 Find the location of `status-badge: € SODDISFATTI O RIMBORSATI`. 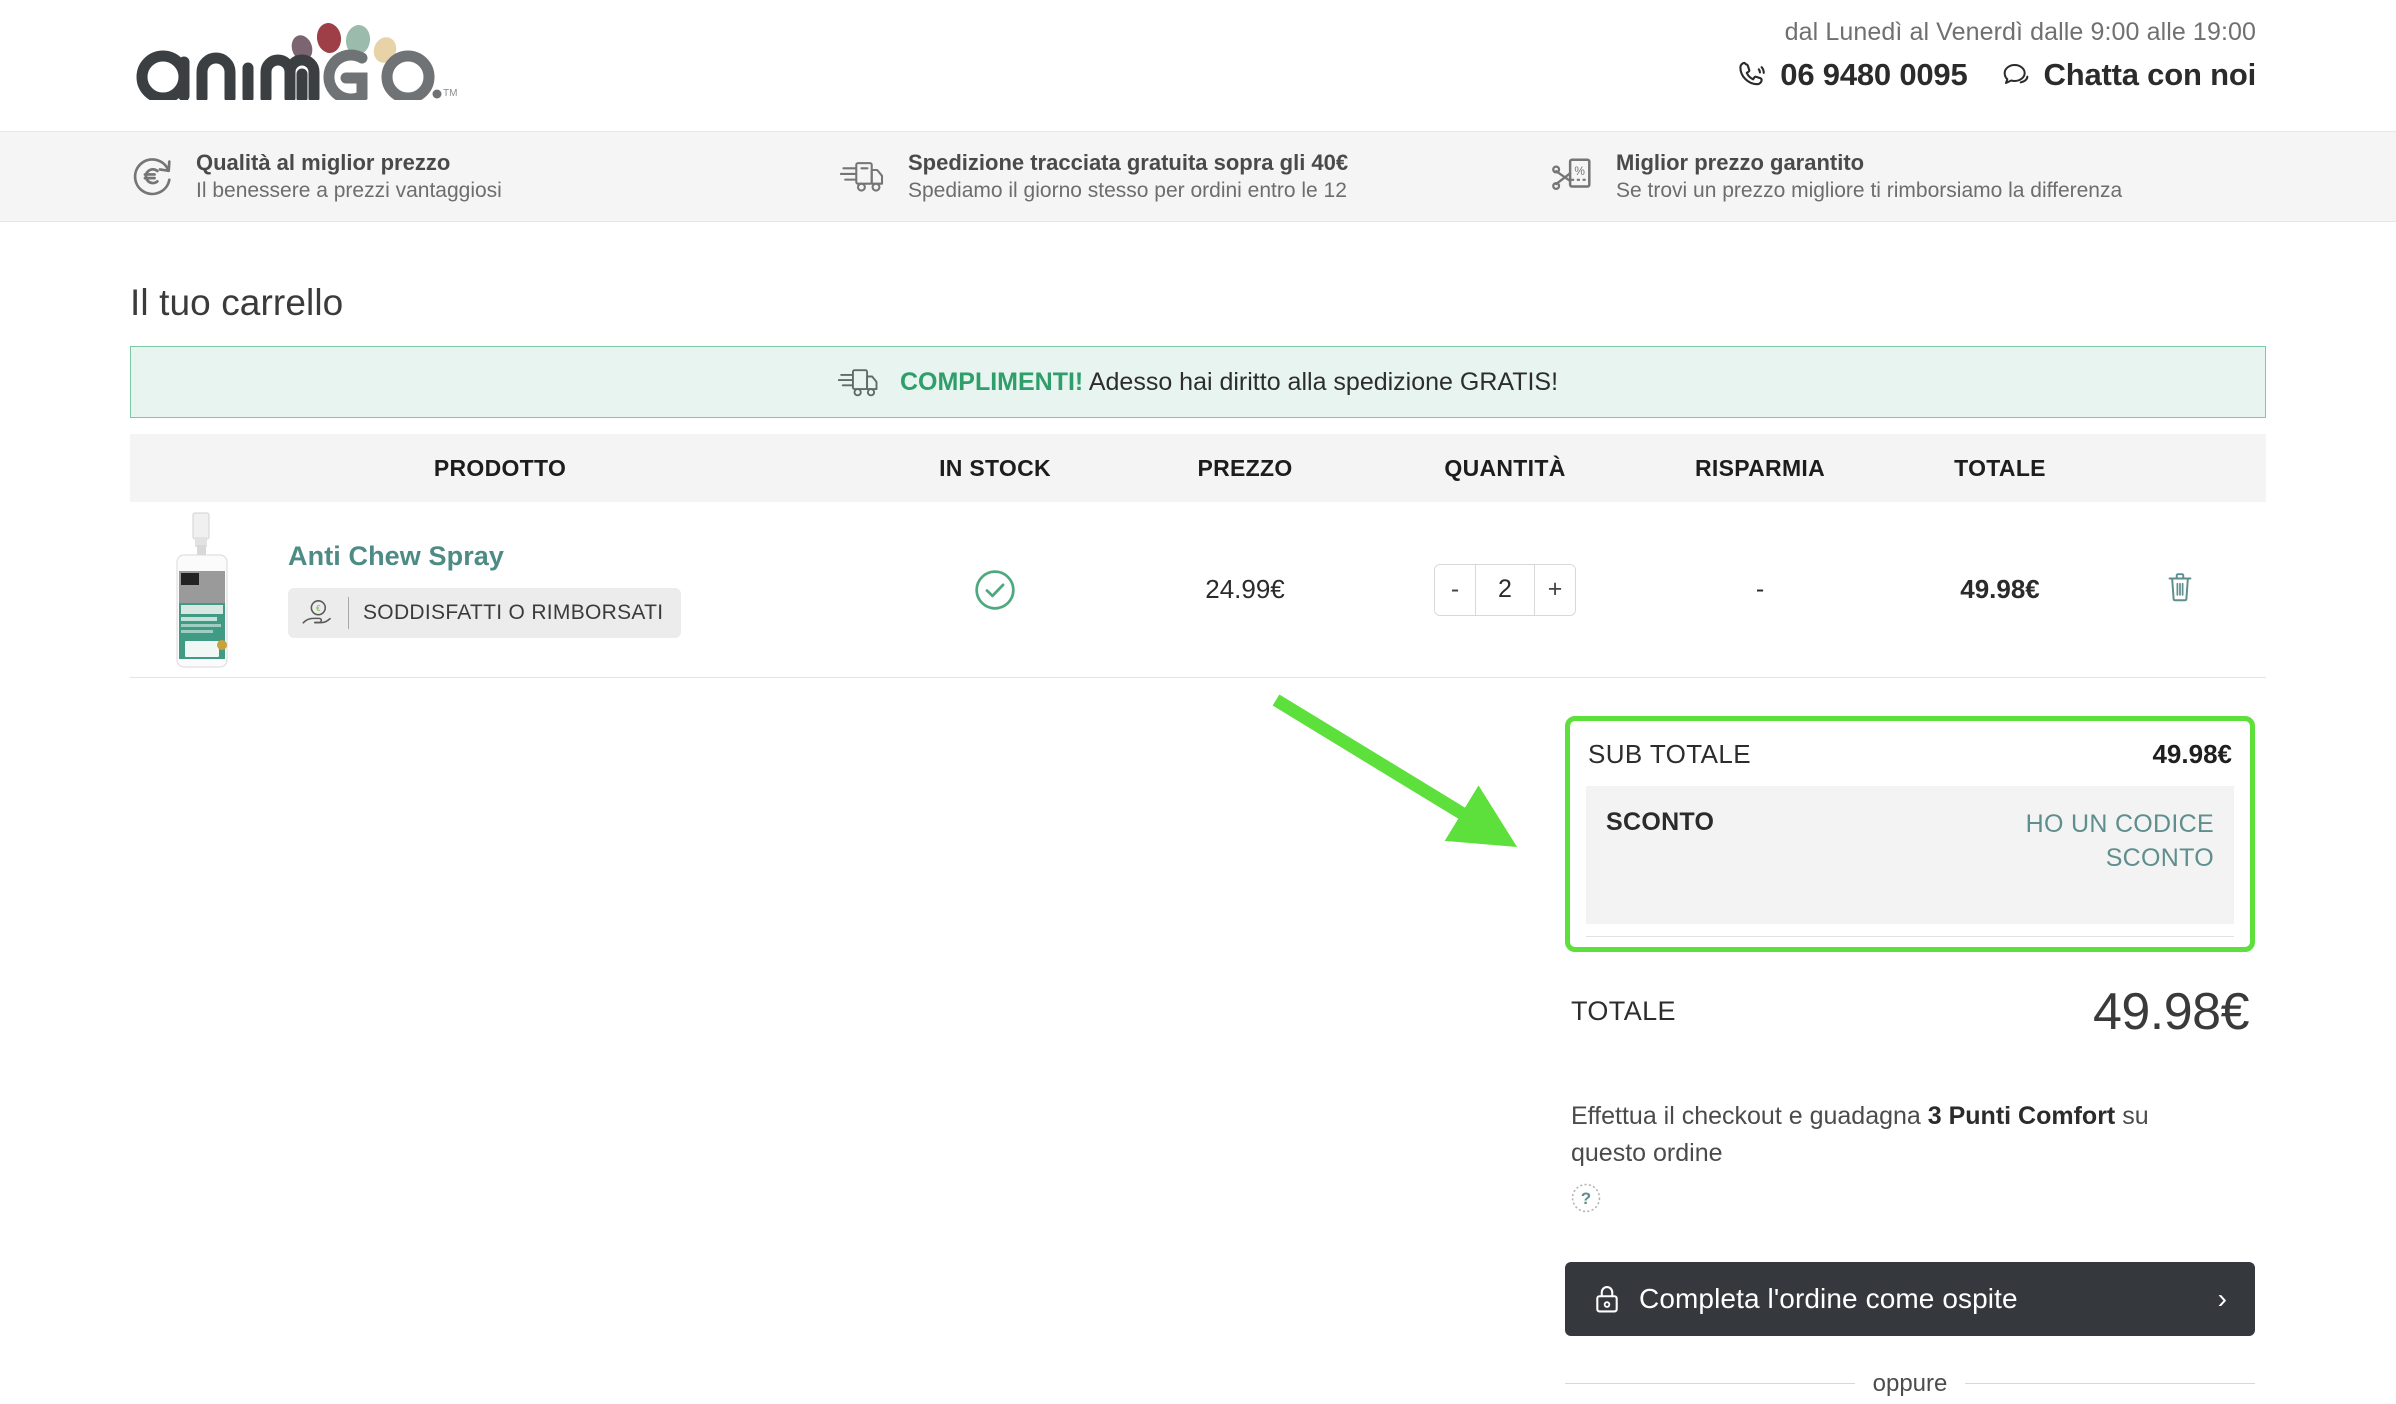

status-badge: € SODDISFATTI O RIMBORSATI is located at coordinates (485, 613).